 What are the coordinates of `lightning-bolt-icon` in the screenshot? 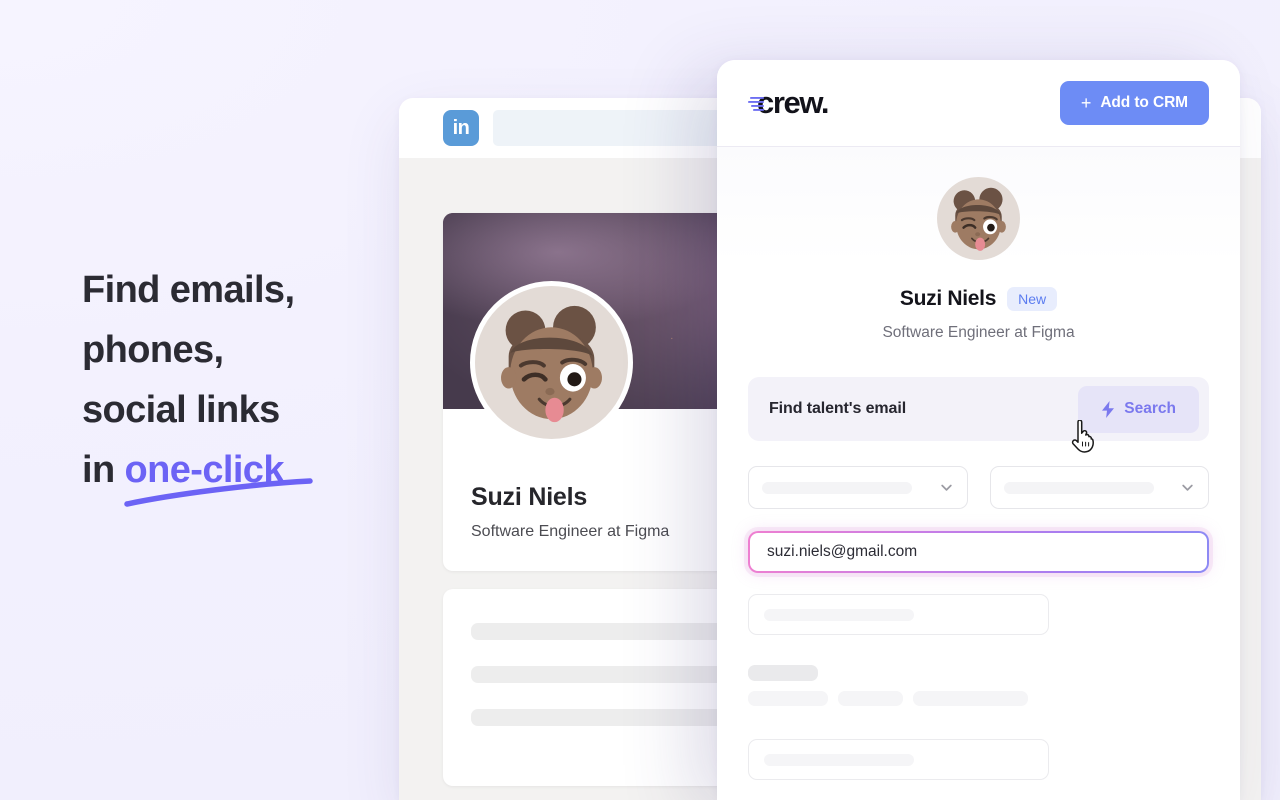 It's located at (1108, 409).